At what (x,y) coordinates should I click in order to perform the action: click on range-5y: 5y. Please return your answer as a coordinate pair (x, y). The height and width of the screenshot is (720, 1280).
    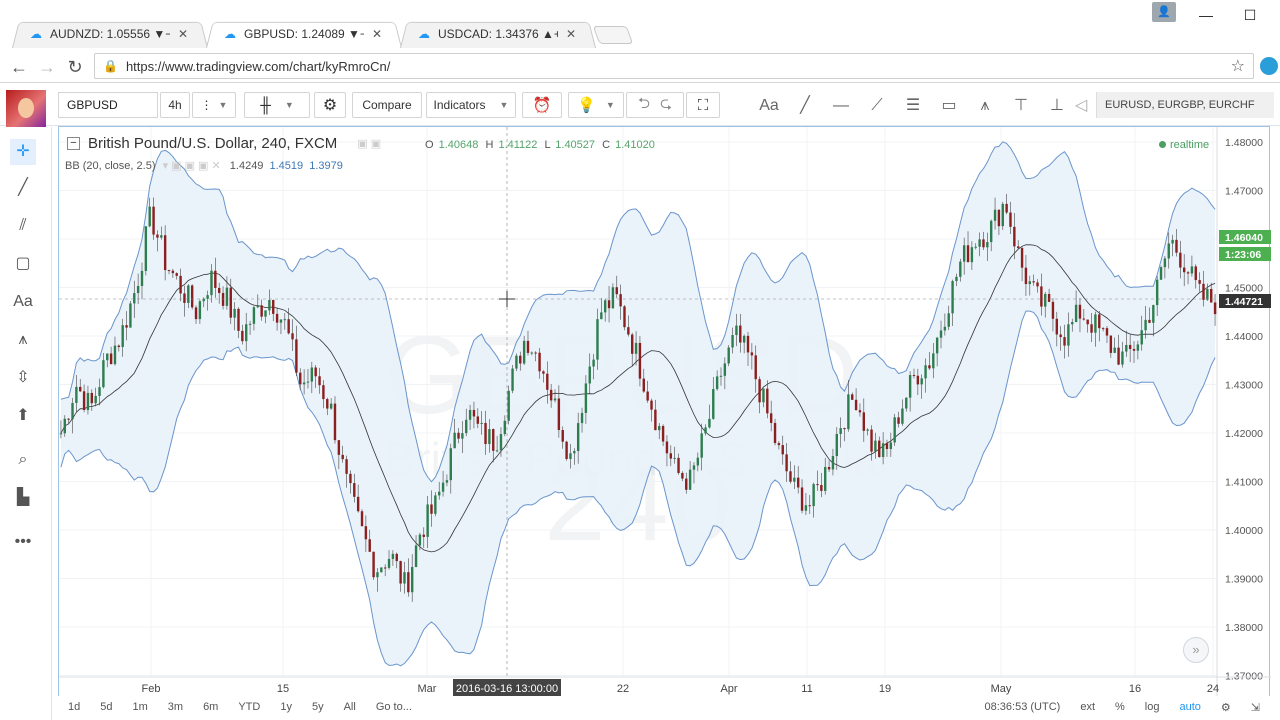
    Looking at the image, I should click on (318, 707).